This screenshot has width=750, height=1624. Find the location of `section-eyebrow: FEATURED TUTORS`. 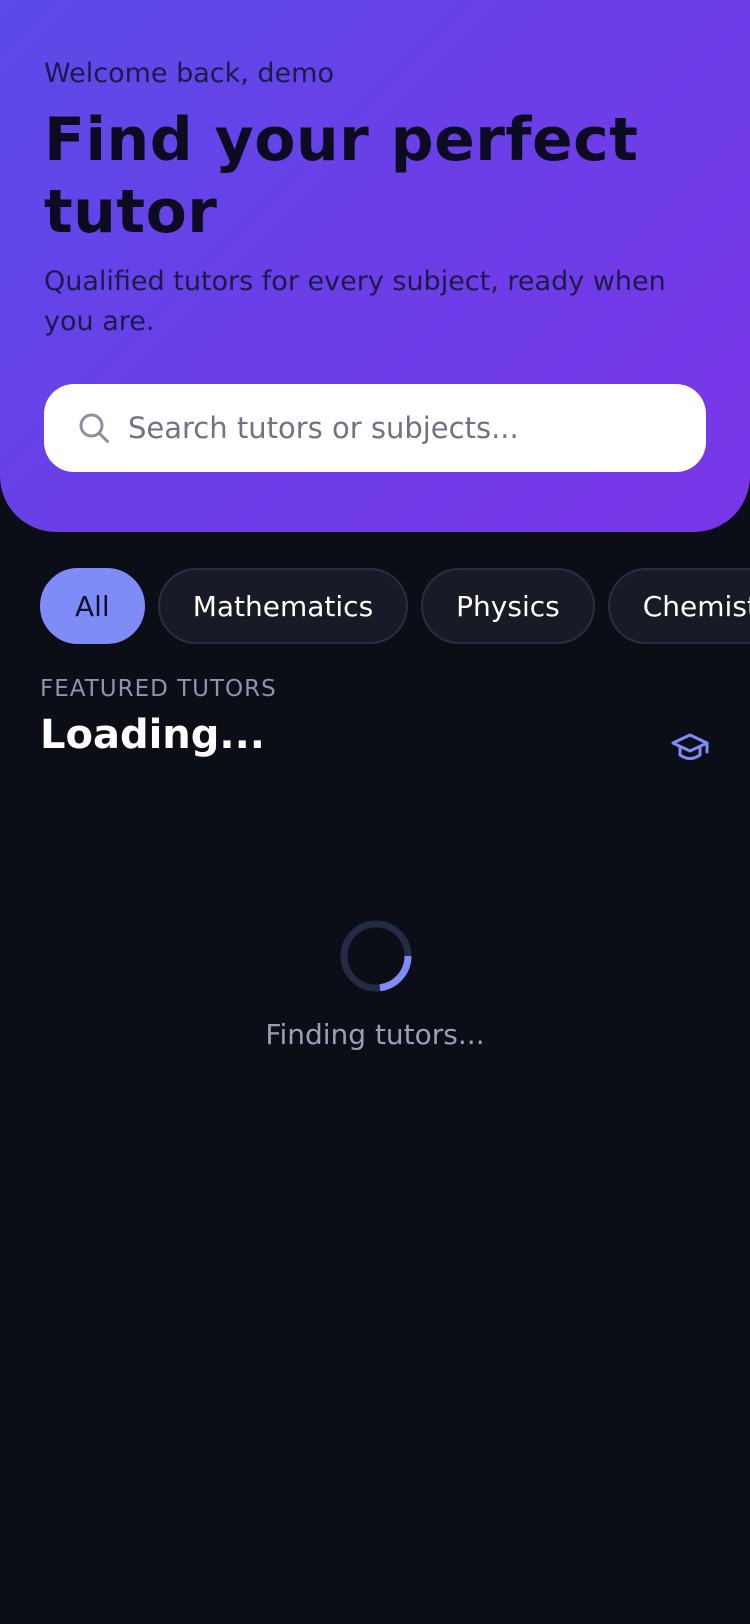

section-eyebrow: FEATURED TUTORS is located at coordinates (158, 689).